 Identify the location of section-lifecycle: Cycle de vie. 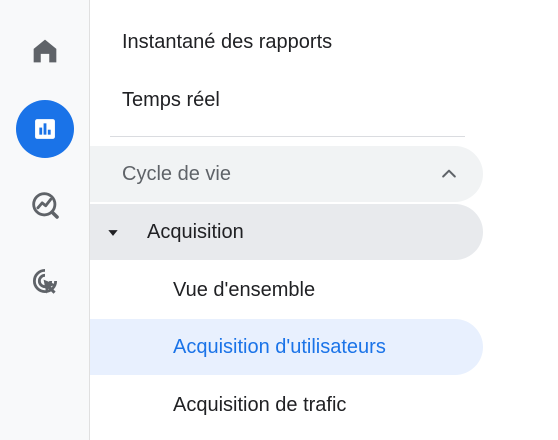
(286, 174).